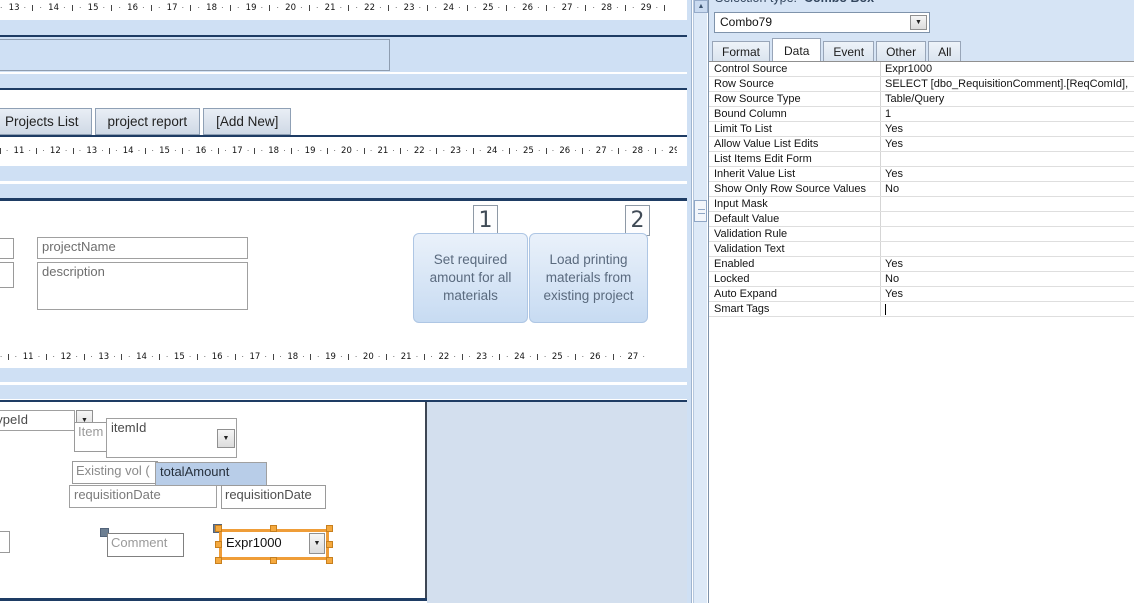 This screenshot has width=1134, height=603. I want to click on description-textbox: description, so click(142, 286).